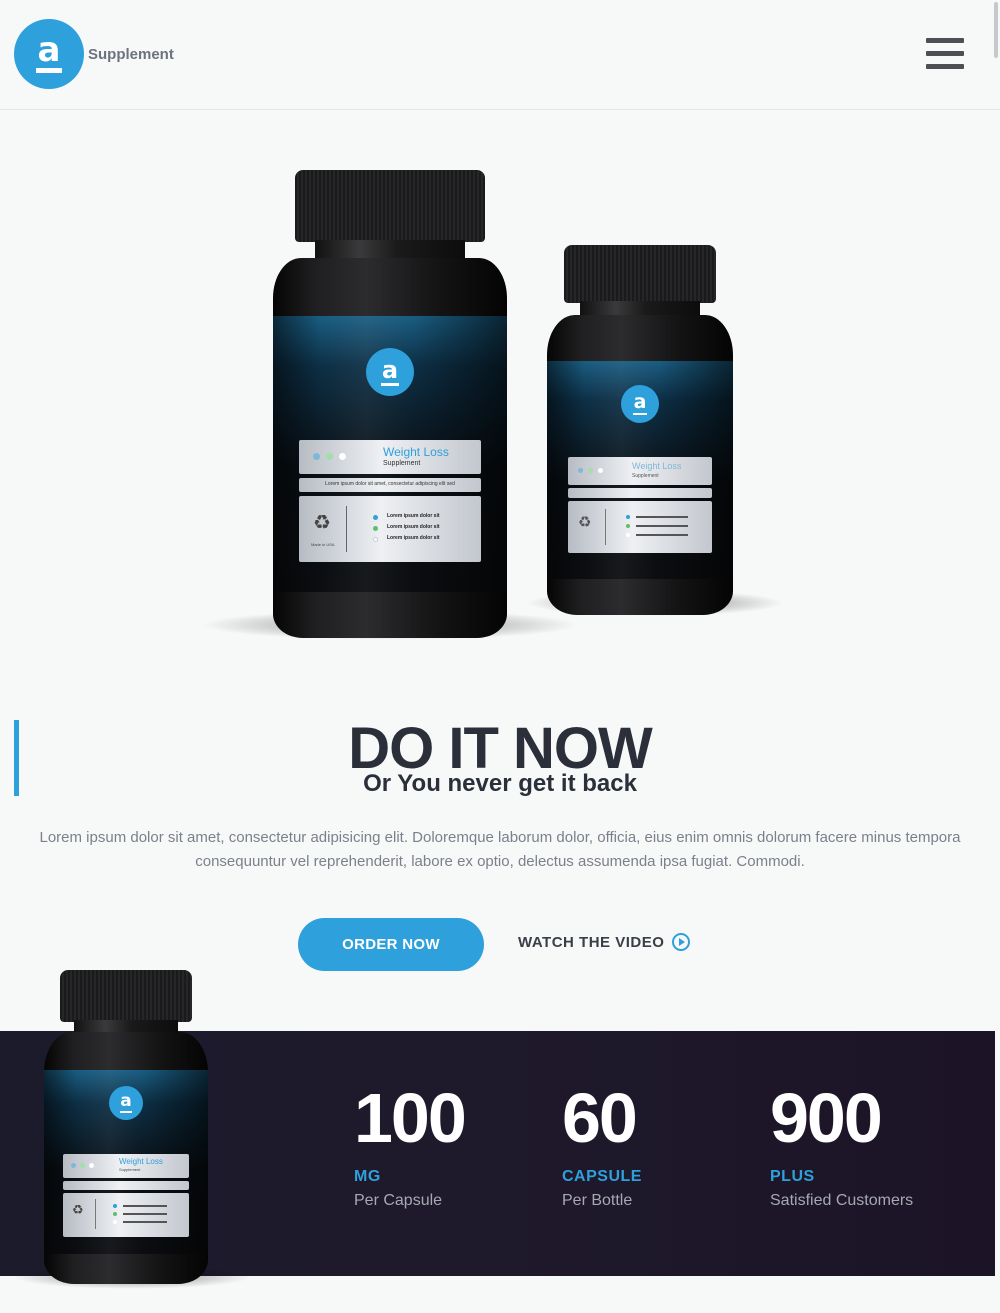  What do you see at coordinates (591, 942) in the screenshot?
I see `watch-video-label: WATCH THE VIDEO` at bounding box center [591, 942].